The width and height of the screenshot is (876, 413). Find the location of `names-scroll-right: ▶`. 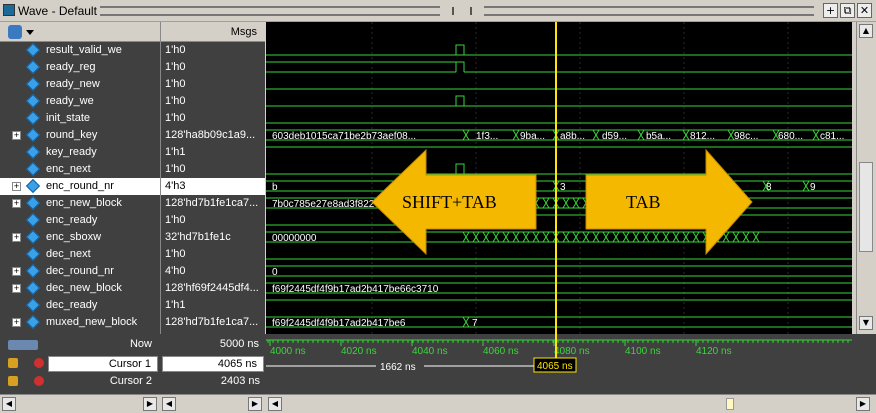

names-scroll-right: ▶ is located at coordinates (150, 404).